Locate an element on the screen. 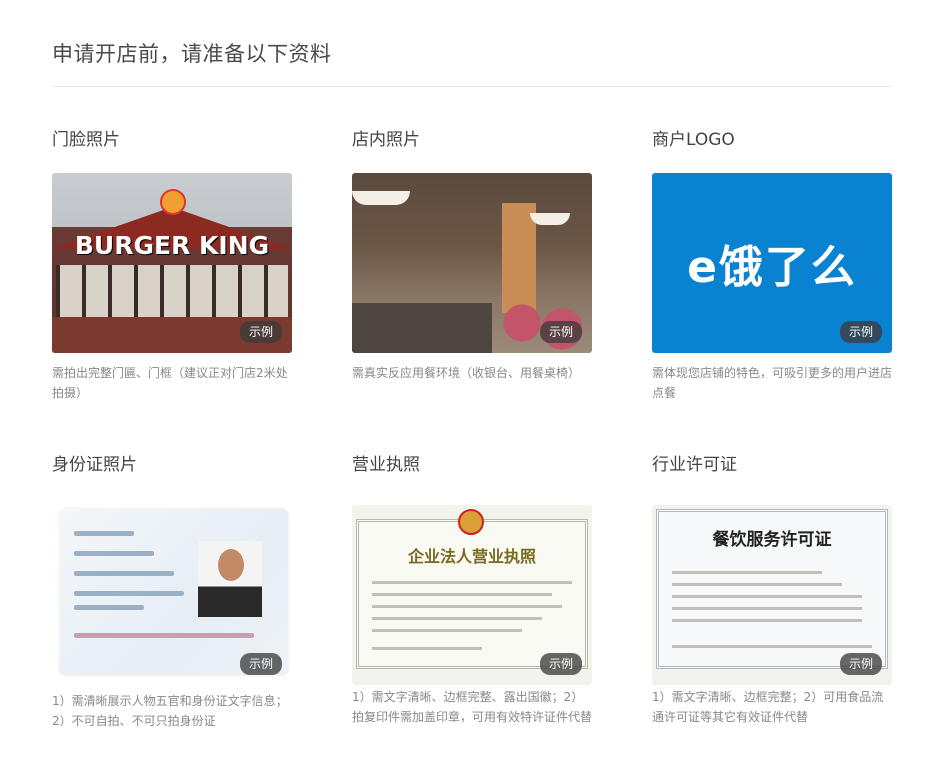  card-title: 身份证照片 is located at coordinates (94, 465).